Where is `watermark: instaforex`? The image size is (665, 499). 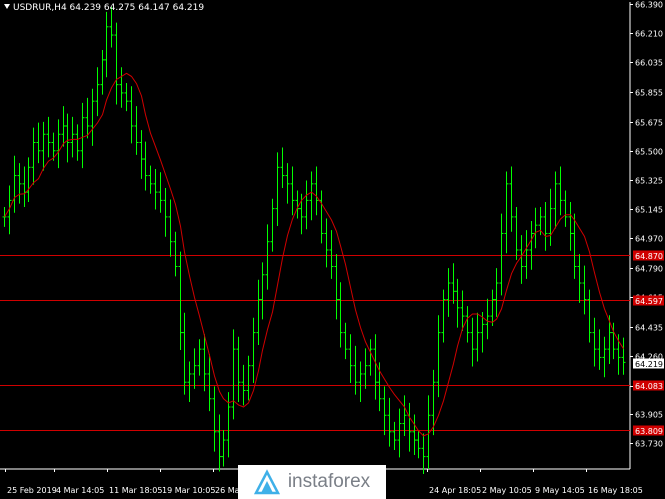 watermark: instaforex is located at coordinates (312, 482).